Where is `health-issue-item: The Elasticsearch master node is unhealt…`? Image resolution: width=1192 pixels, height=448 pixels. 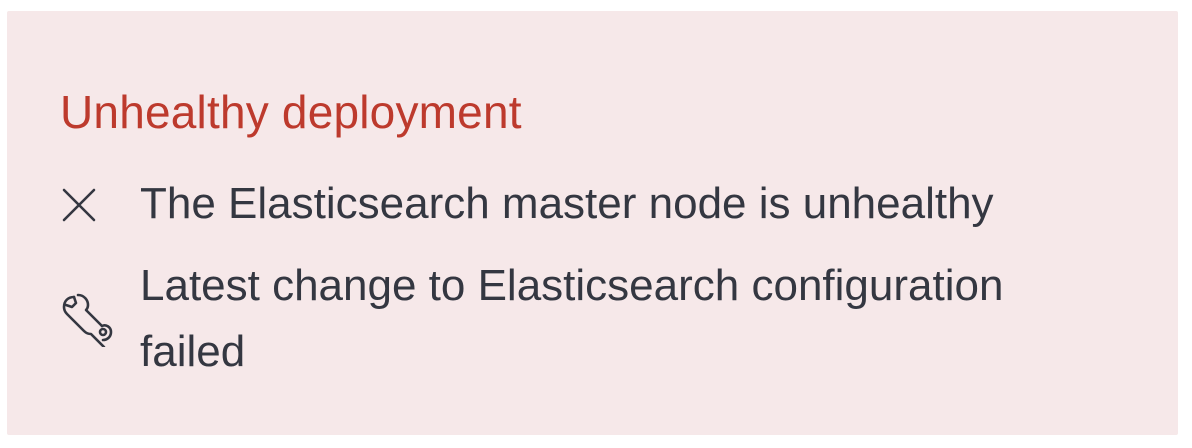
health-issue-item: The Elasticsearch master node is unhealt… is located at coordinates (594, 204).